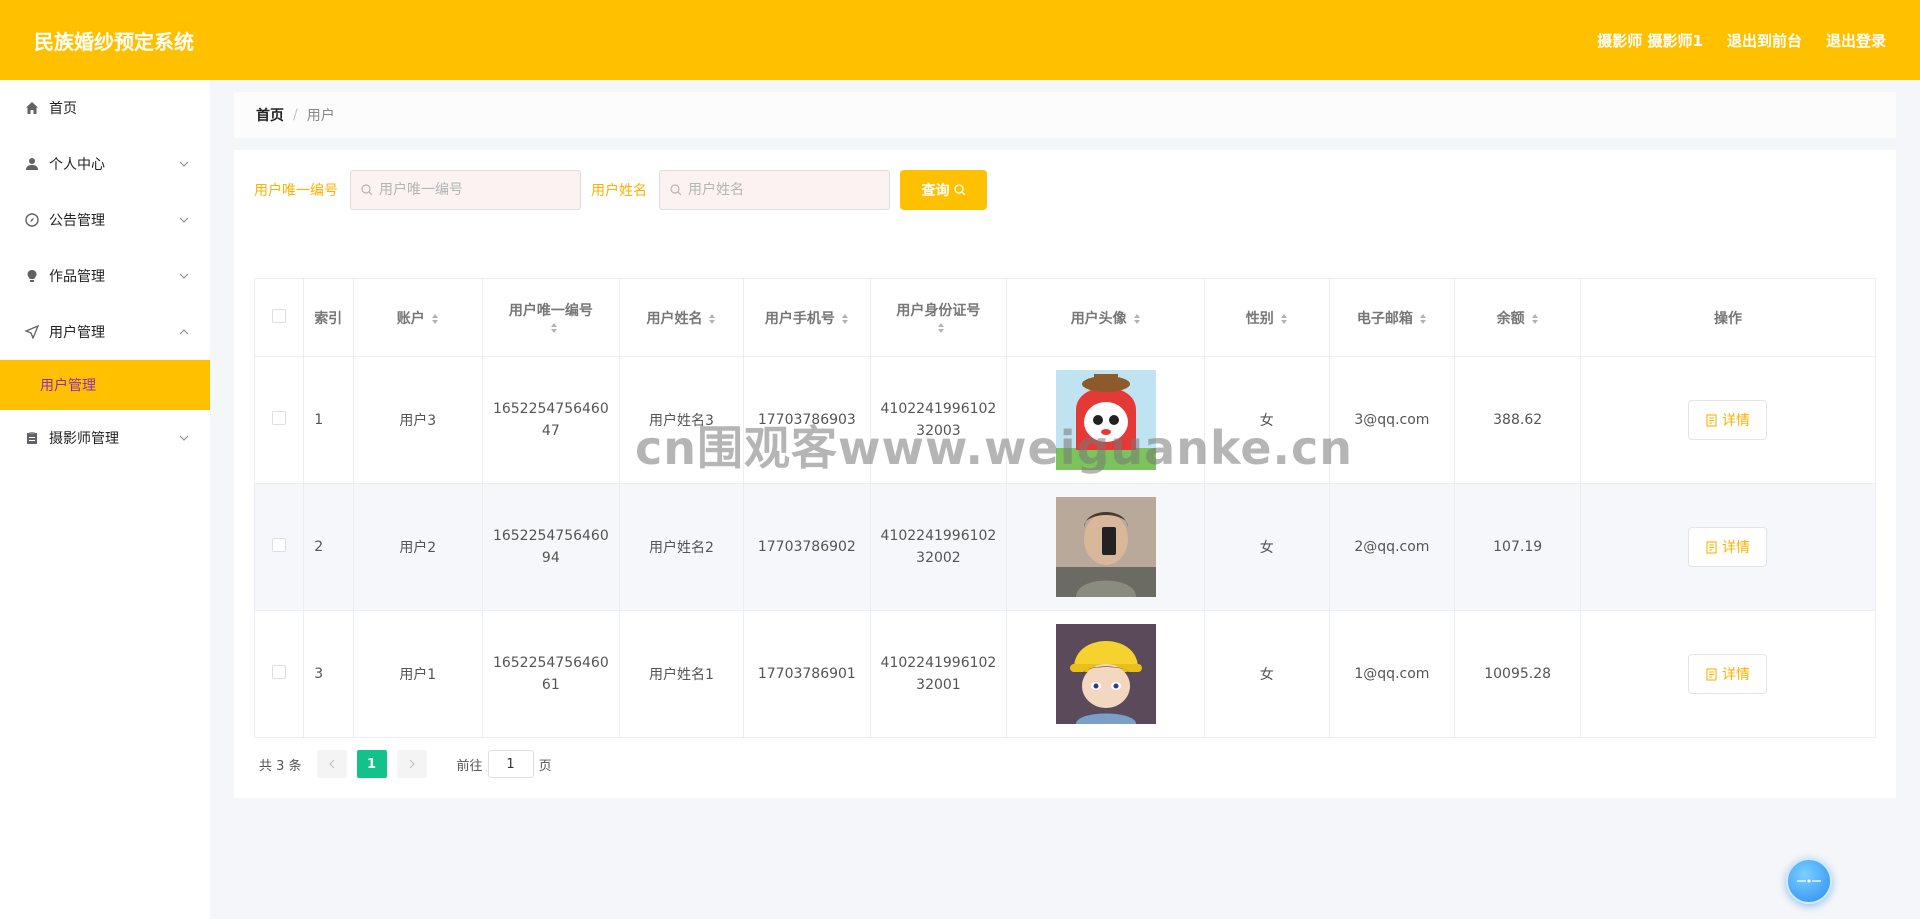 The height and width of the screenshot is (919, 1920). Describe the element at coordinates (1856, 40) in the screenshot. I see `logout-link: 退出登录` at that location.